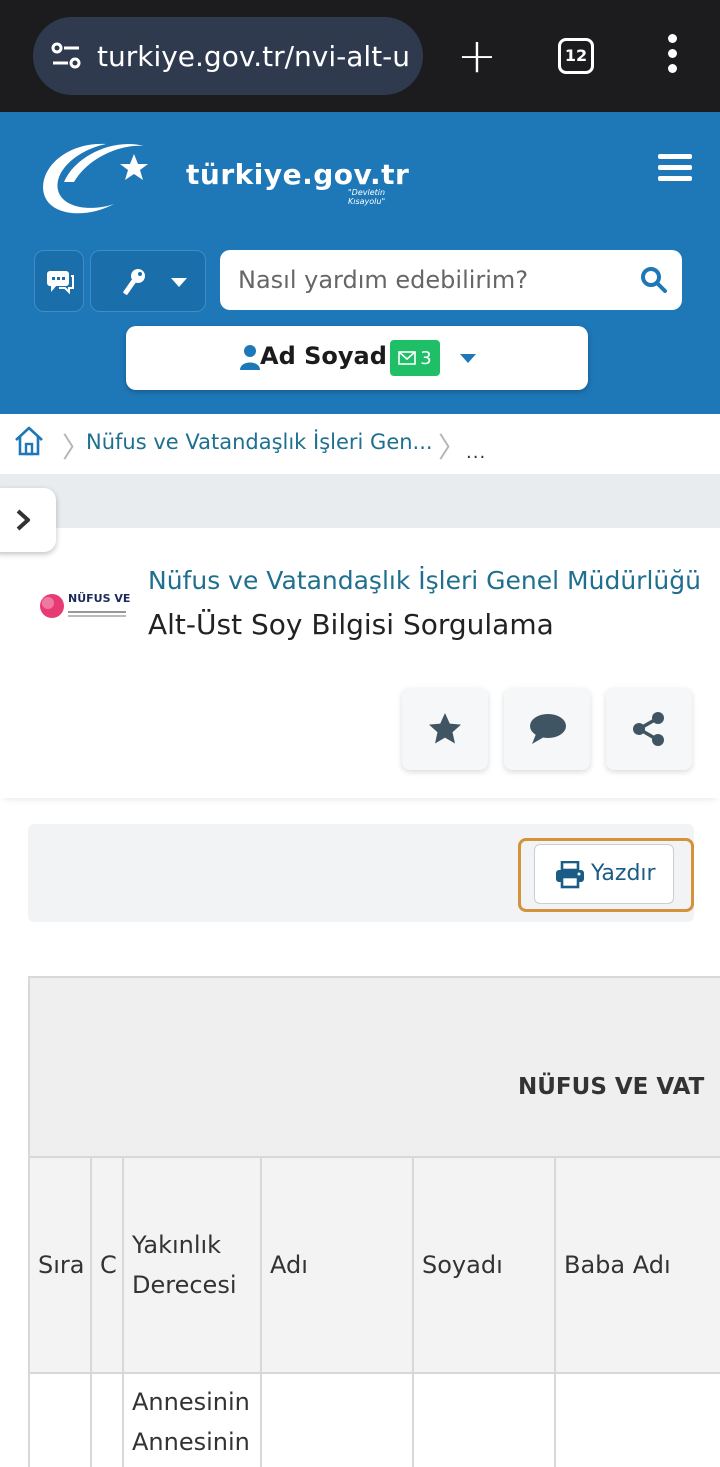 The image size is (720, 1467). I want to click on user-name: Ad Soyad, so click(323, 356).